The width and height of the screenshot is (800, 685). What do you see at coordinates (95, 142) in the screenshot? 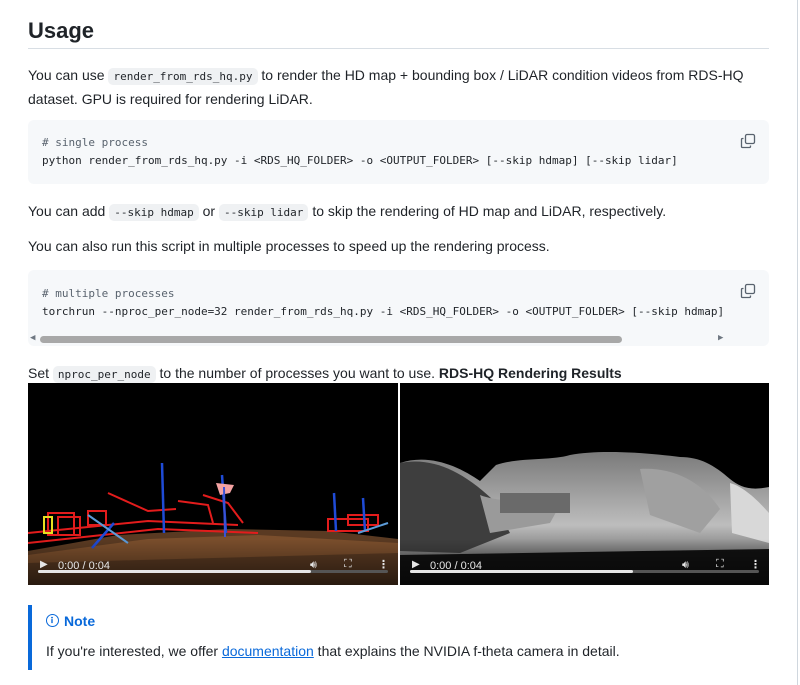
I see `code-comment: # single process` at bounding box center [95, 142].